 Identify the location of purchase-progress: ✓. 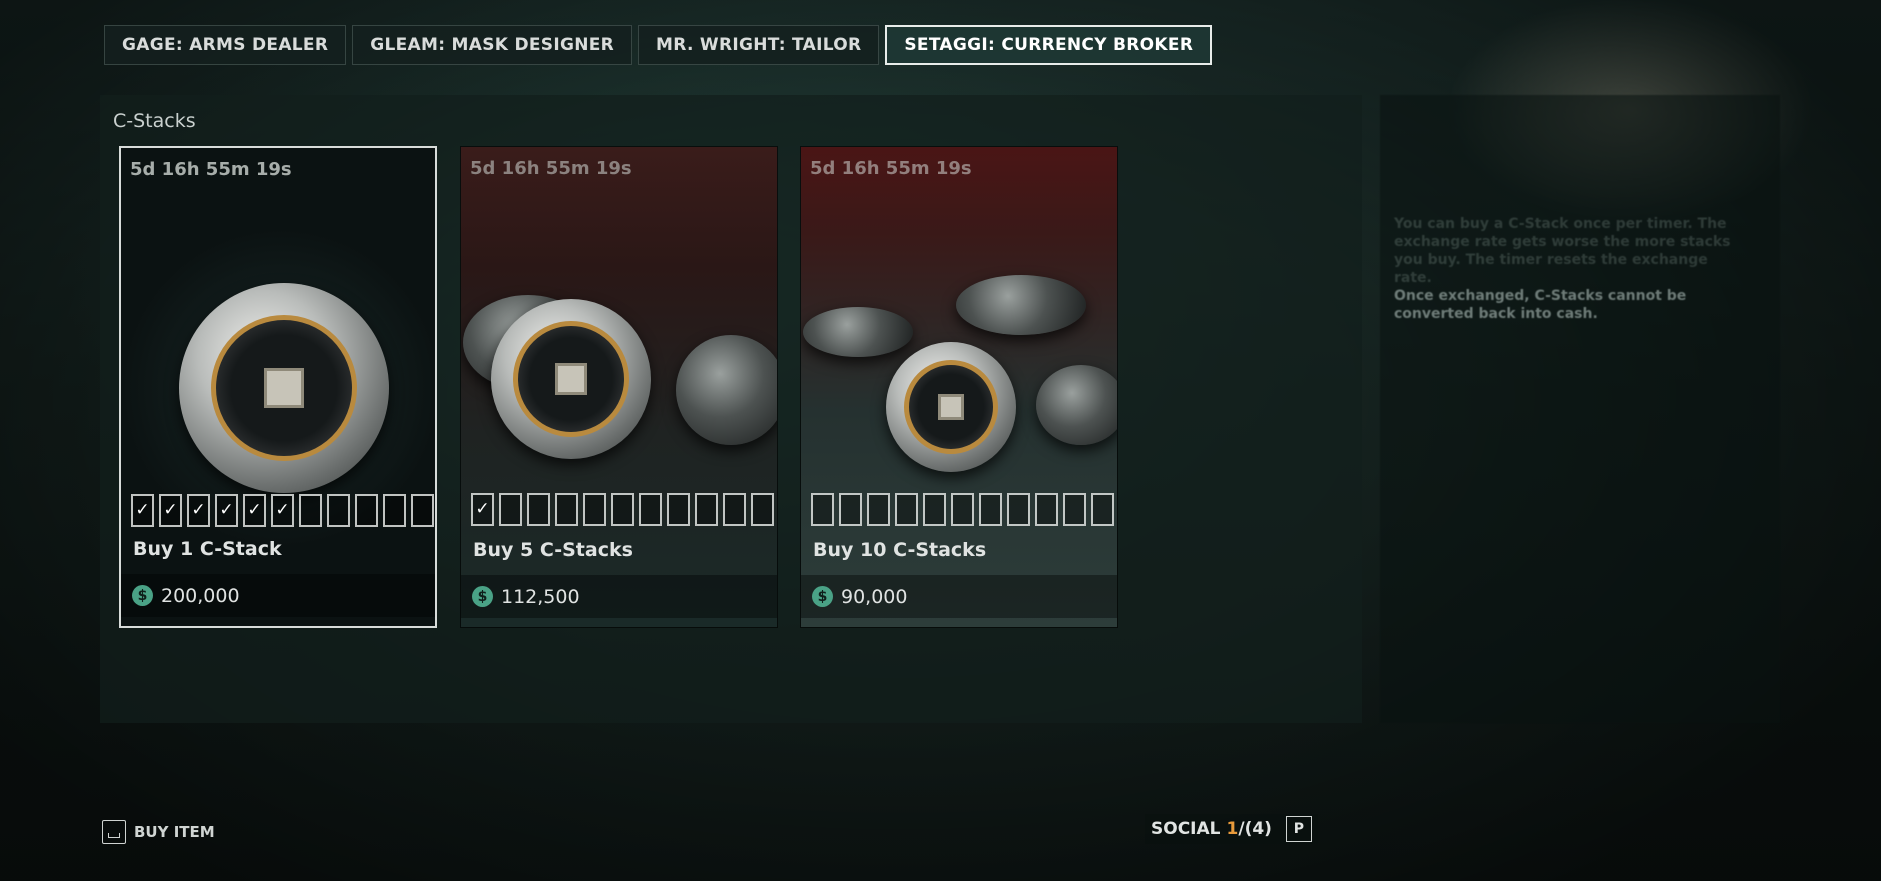
(622, 509).